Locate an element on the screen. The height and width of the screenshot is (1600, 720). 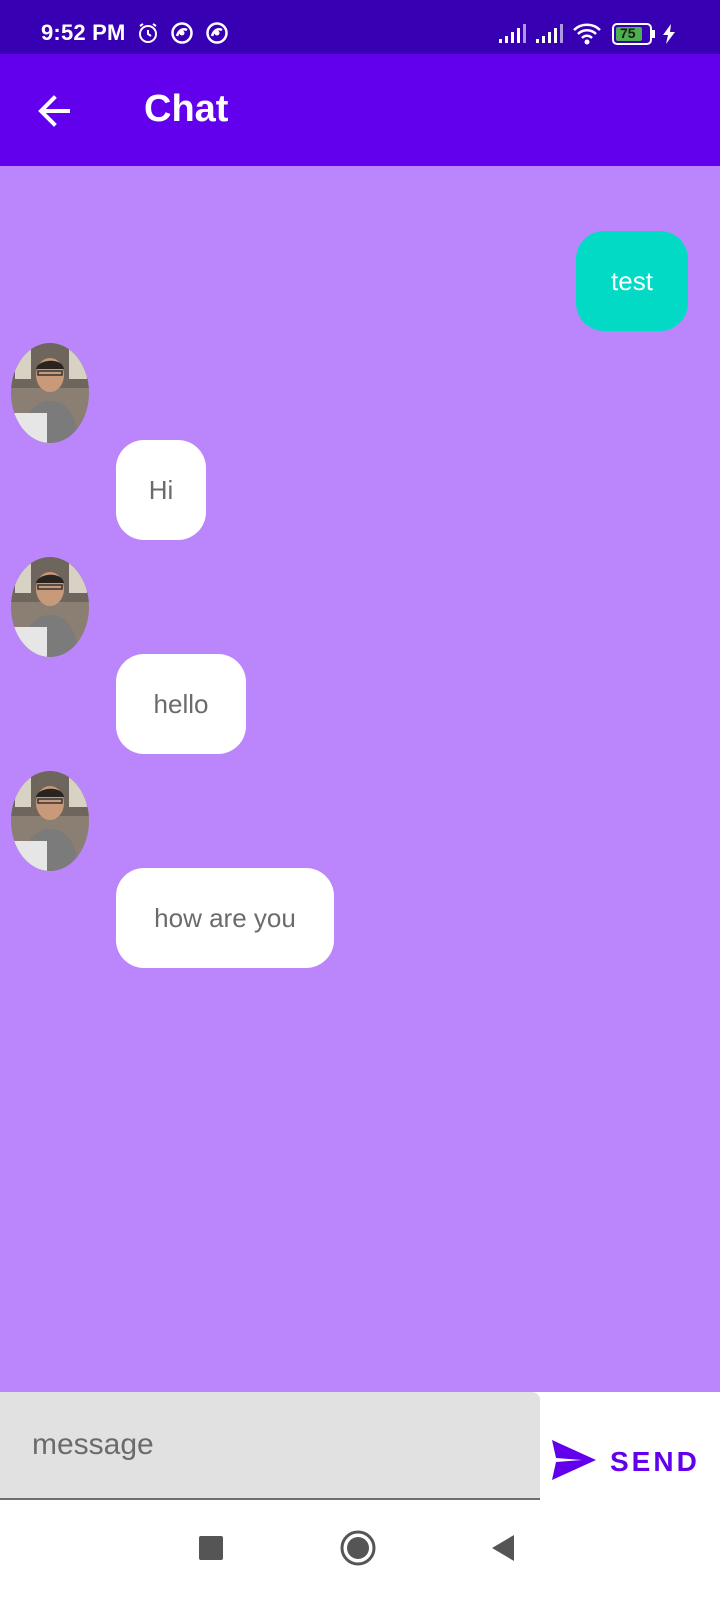
message-text: how are you is located at coordinates (225, 917).